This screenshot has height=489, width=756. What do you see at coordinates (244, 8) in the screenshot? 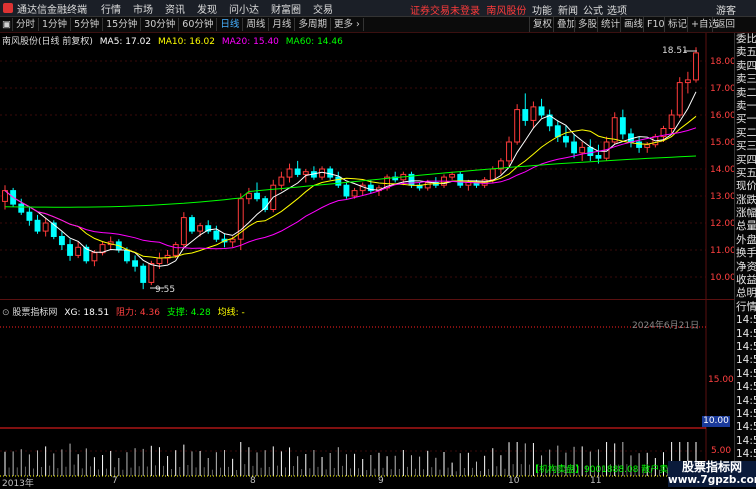
I see `menu-wenxiaoda: 问小达` at bounding box center [244, 8].